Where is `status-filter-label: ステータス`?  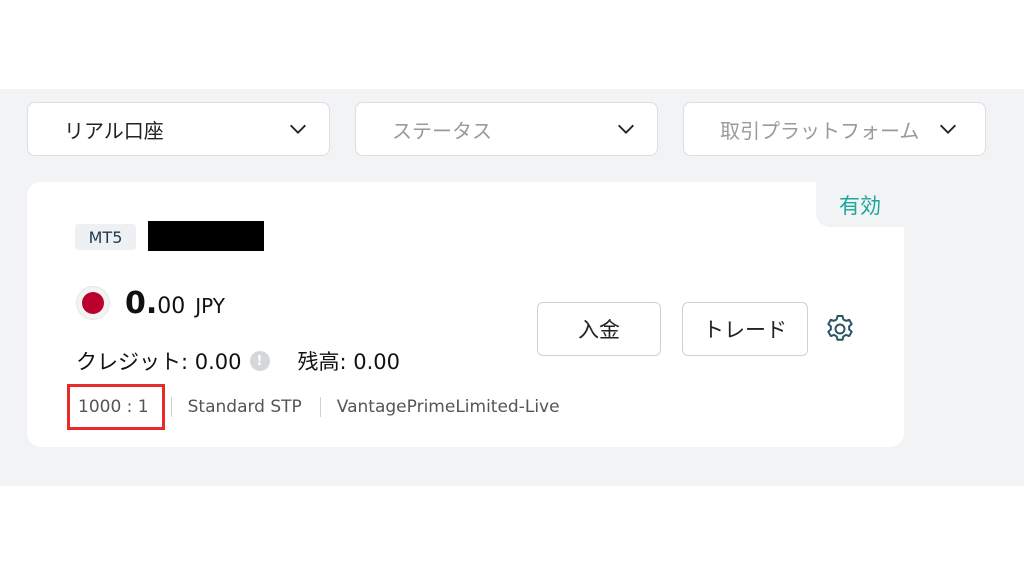 status-filter-label: ステータス is located at coordinates (442, 130).